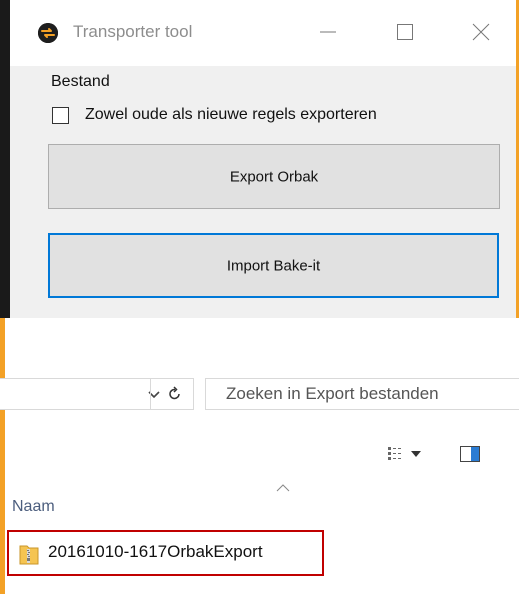 This screenshot has height=594, width=519. I want to click on checkbox-label: Zowel oude als nieuwe regels exporteren, so click(231, 115).